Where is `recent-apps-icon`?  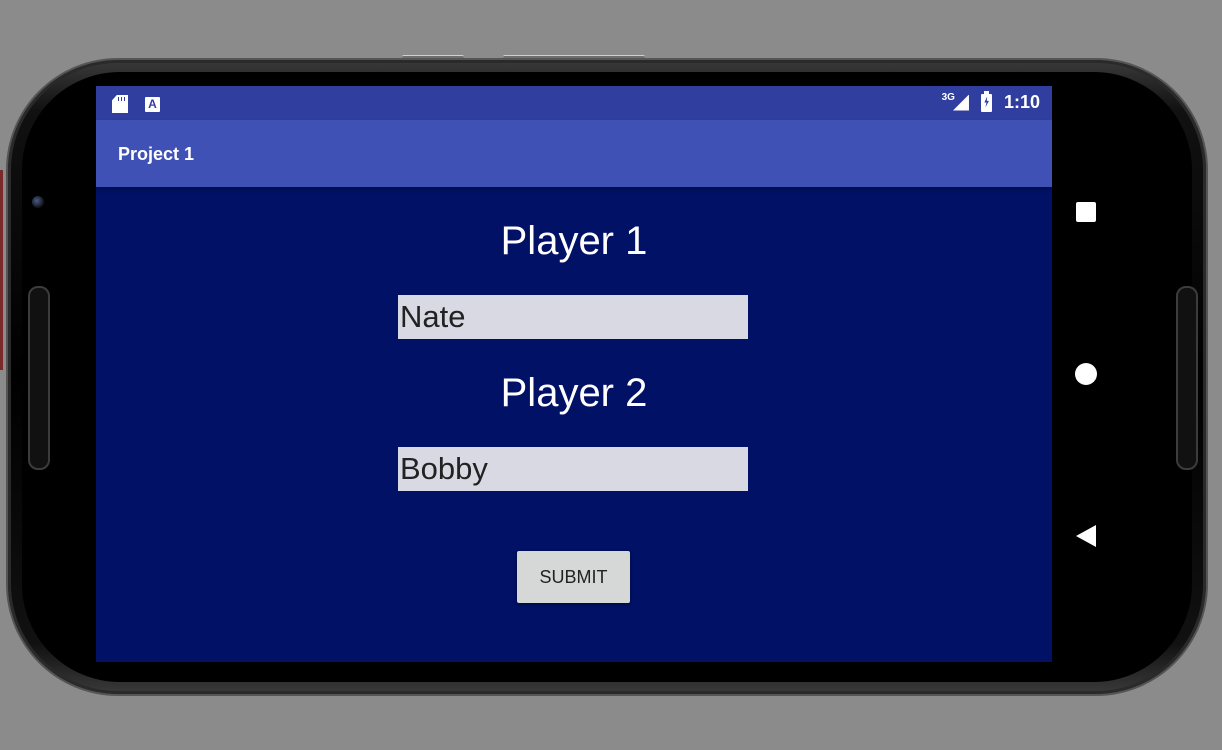
recent-apps-icon is located at coordinates (1086, 212).